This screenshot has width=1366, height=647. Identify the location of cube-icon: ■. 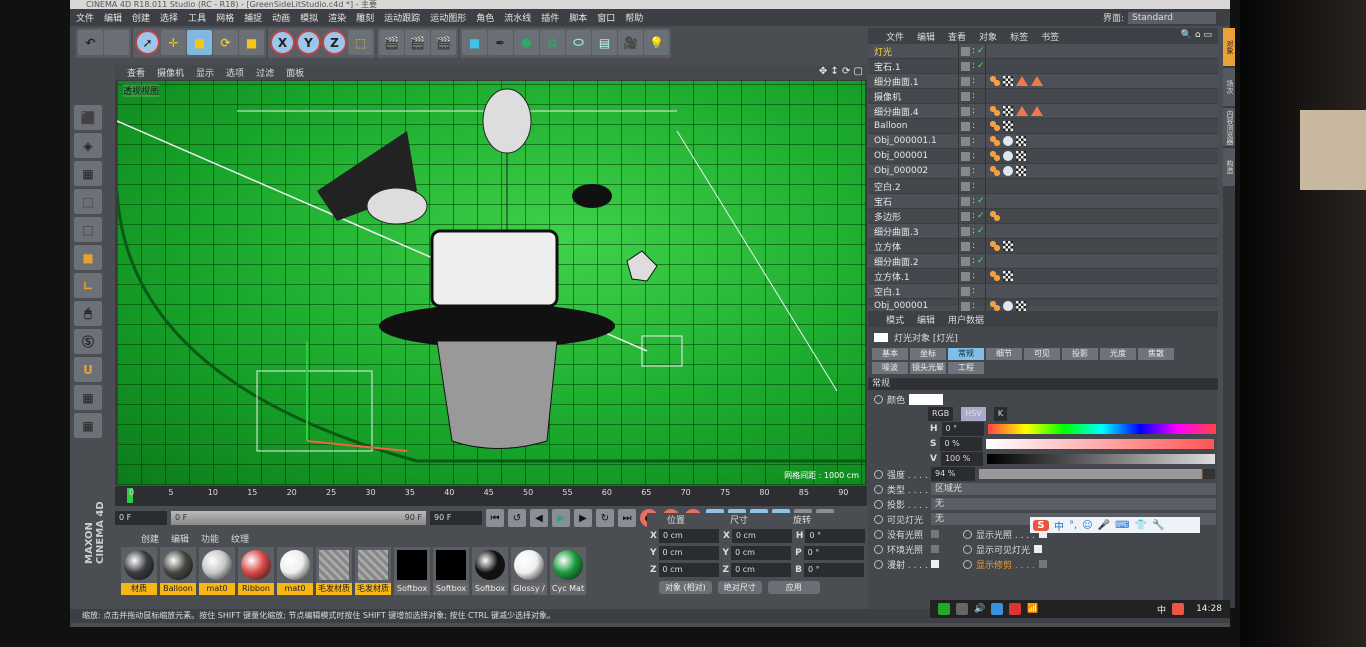
(474, 42).